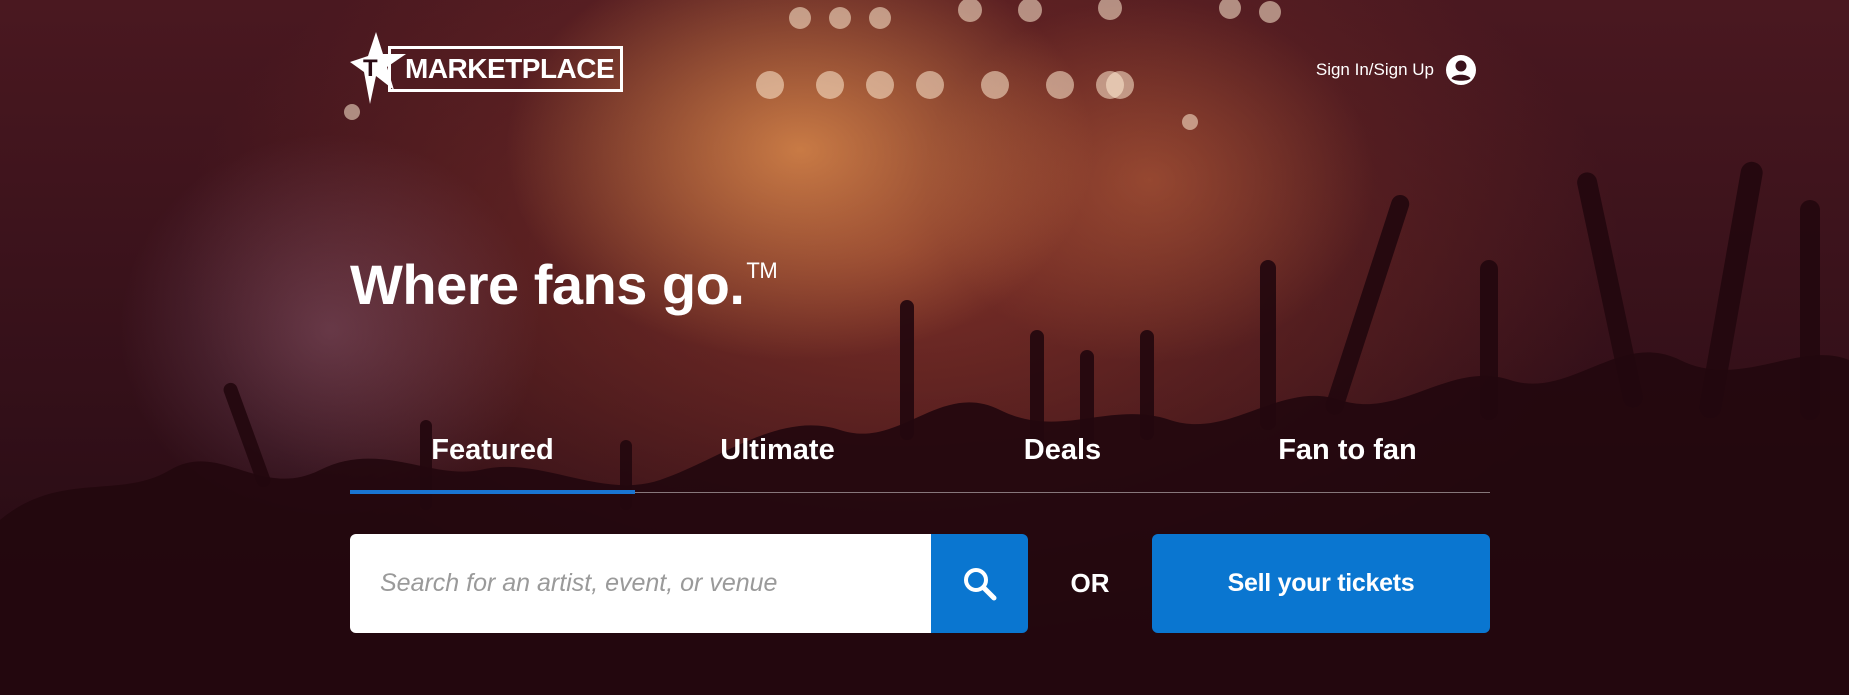 The width and height of the screenshot is (1849, 695). I want to click on search-button, so click(979, 583).